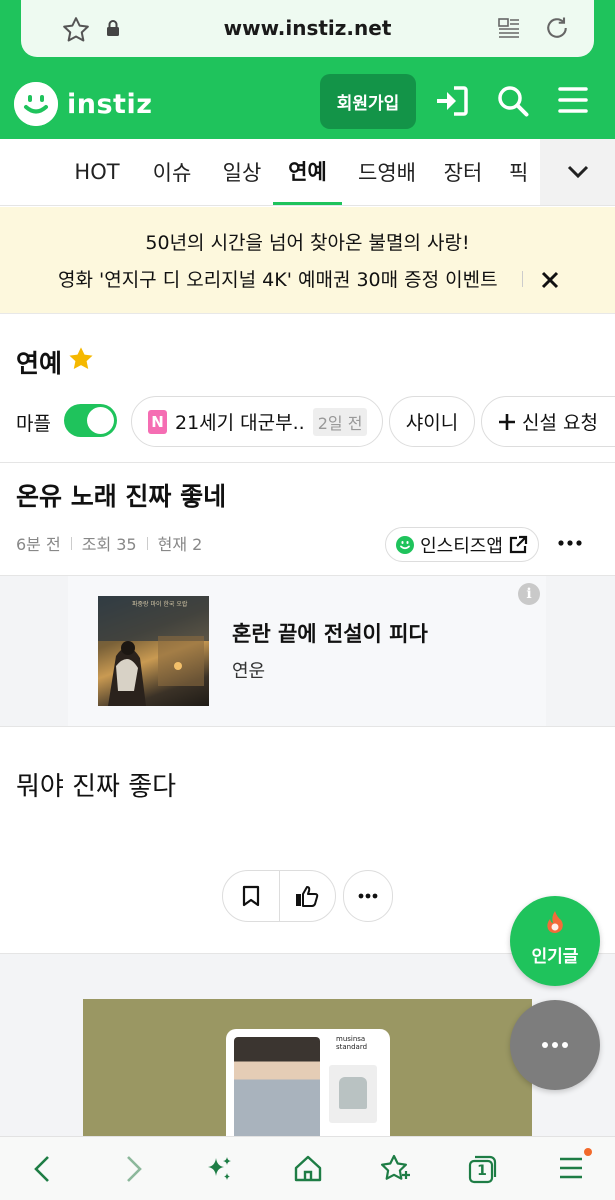  I want to click on floating-menu-button, so click(555, 1045).